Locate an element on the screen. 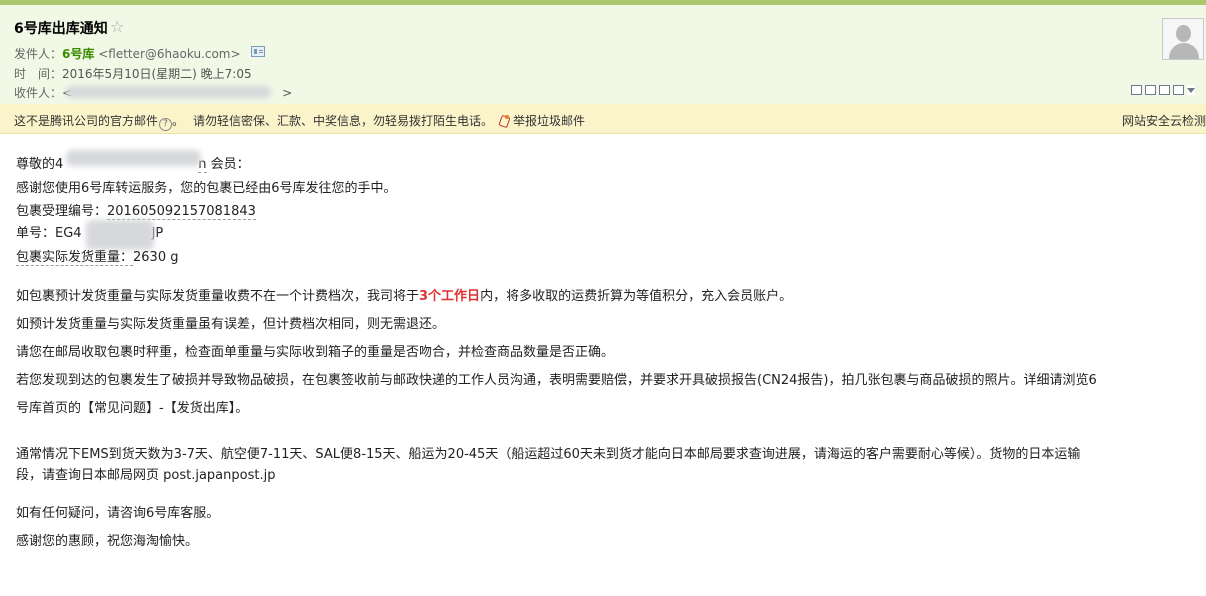 The width and height of the screenshot is (1206, 596). greeting-suffix: 会员： is located at coordinates (228, 164).